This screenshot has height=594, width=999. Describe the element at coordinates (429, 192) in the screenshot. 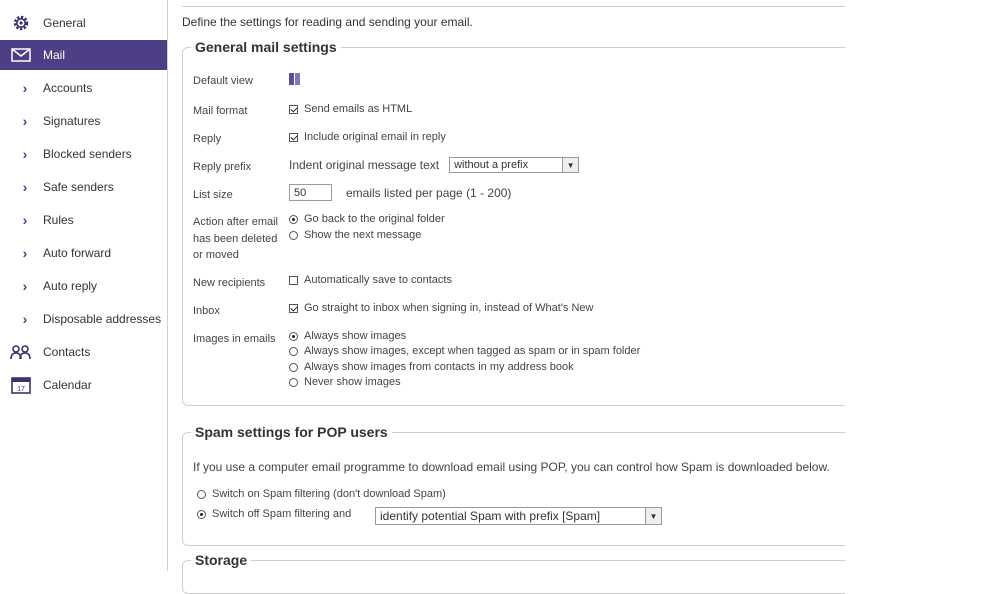

I see `list-size-suffix: emails listed per page (1 - 200)` at that location.